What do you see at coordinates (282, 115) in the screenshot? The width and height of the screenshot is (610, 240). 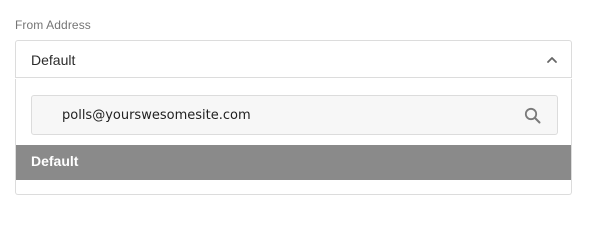 I see `search-input` at bounding box center [282, 115].